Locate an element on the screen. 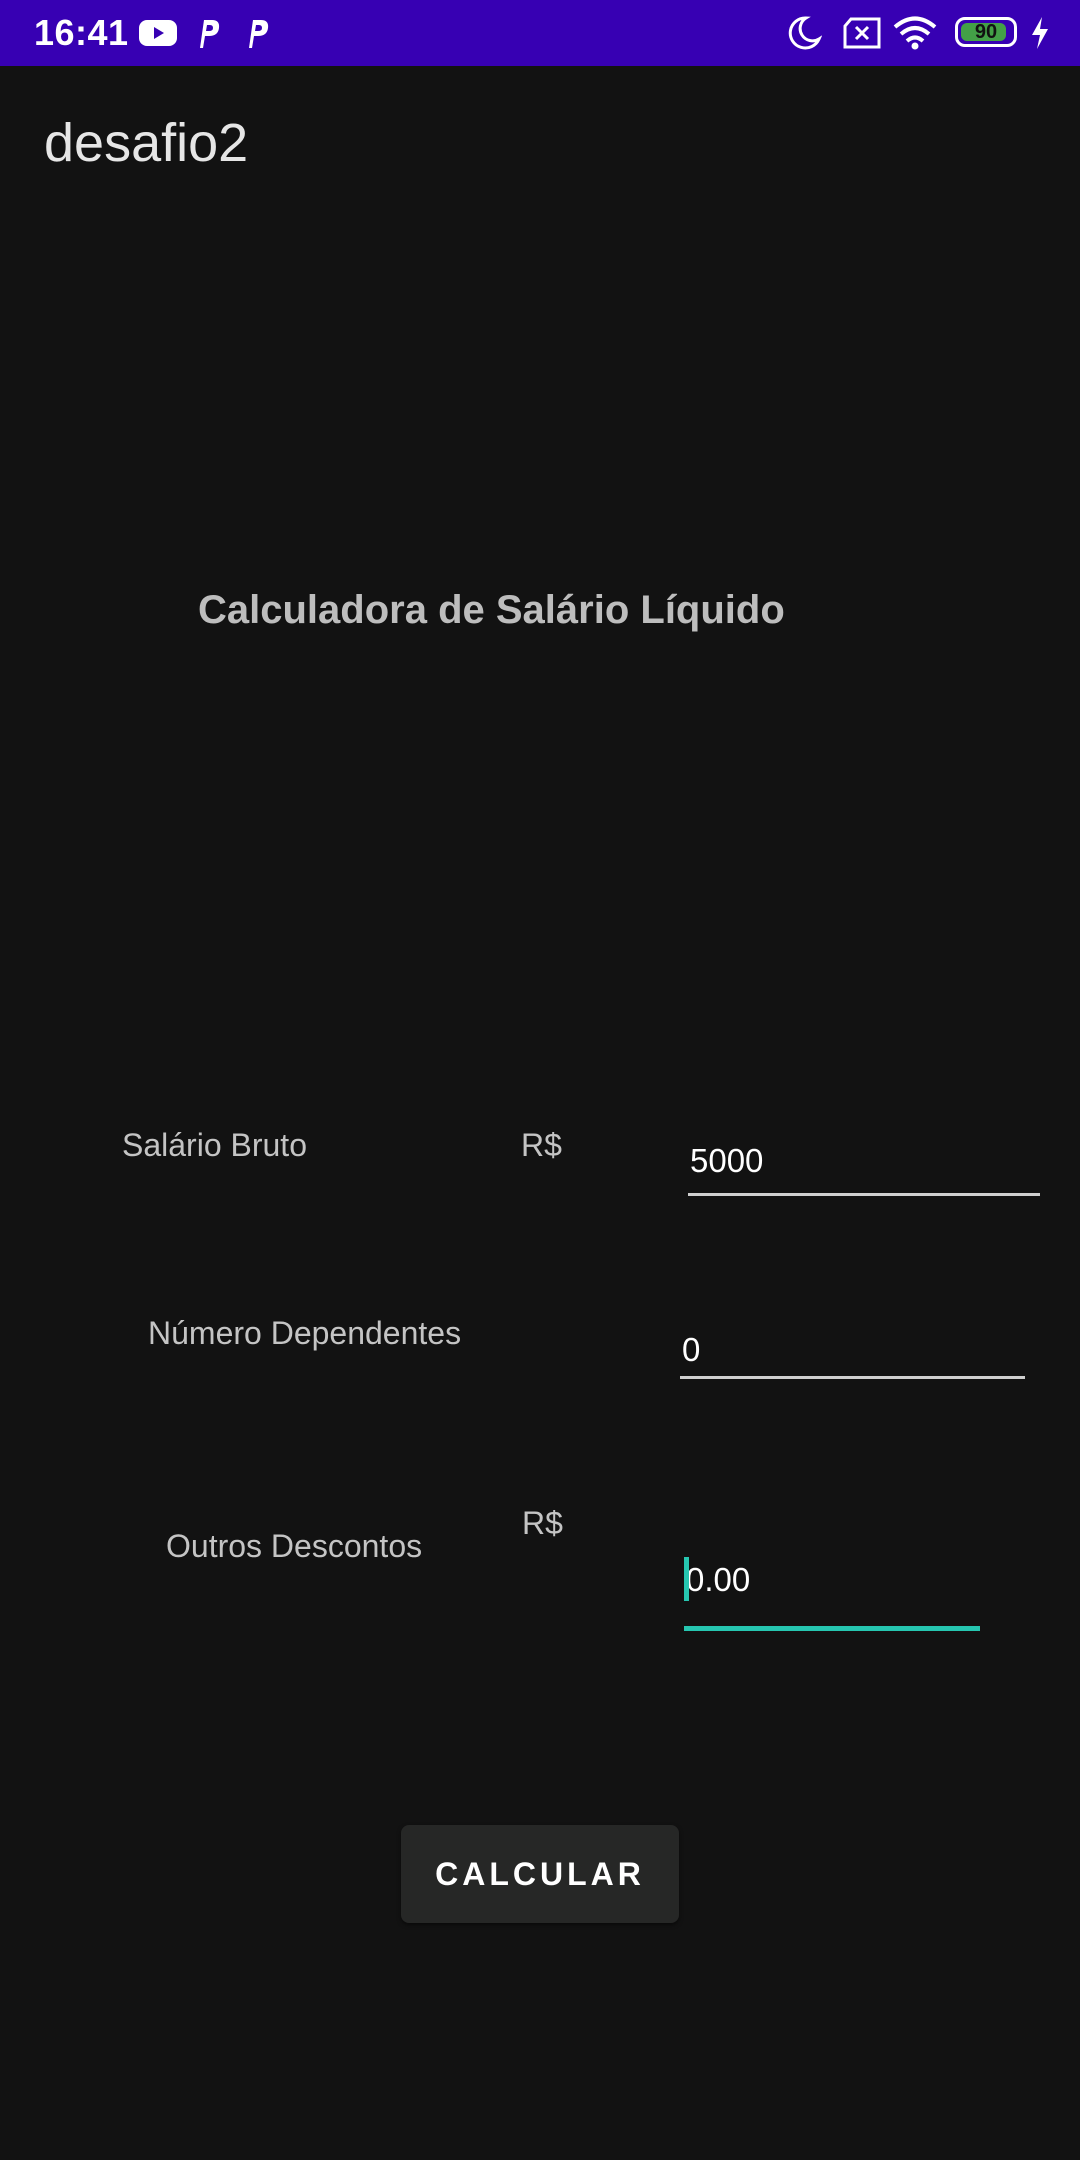 This screenshot has width=1080, height=2160. app-title: desafio2 is located at coordinates (146, 143).